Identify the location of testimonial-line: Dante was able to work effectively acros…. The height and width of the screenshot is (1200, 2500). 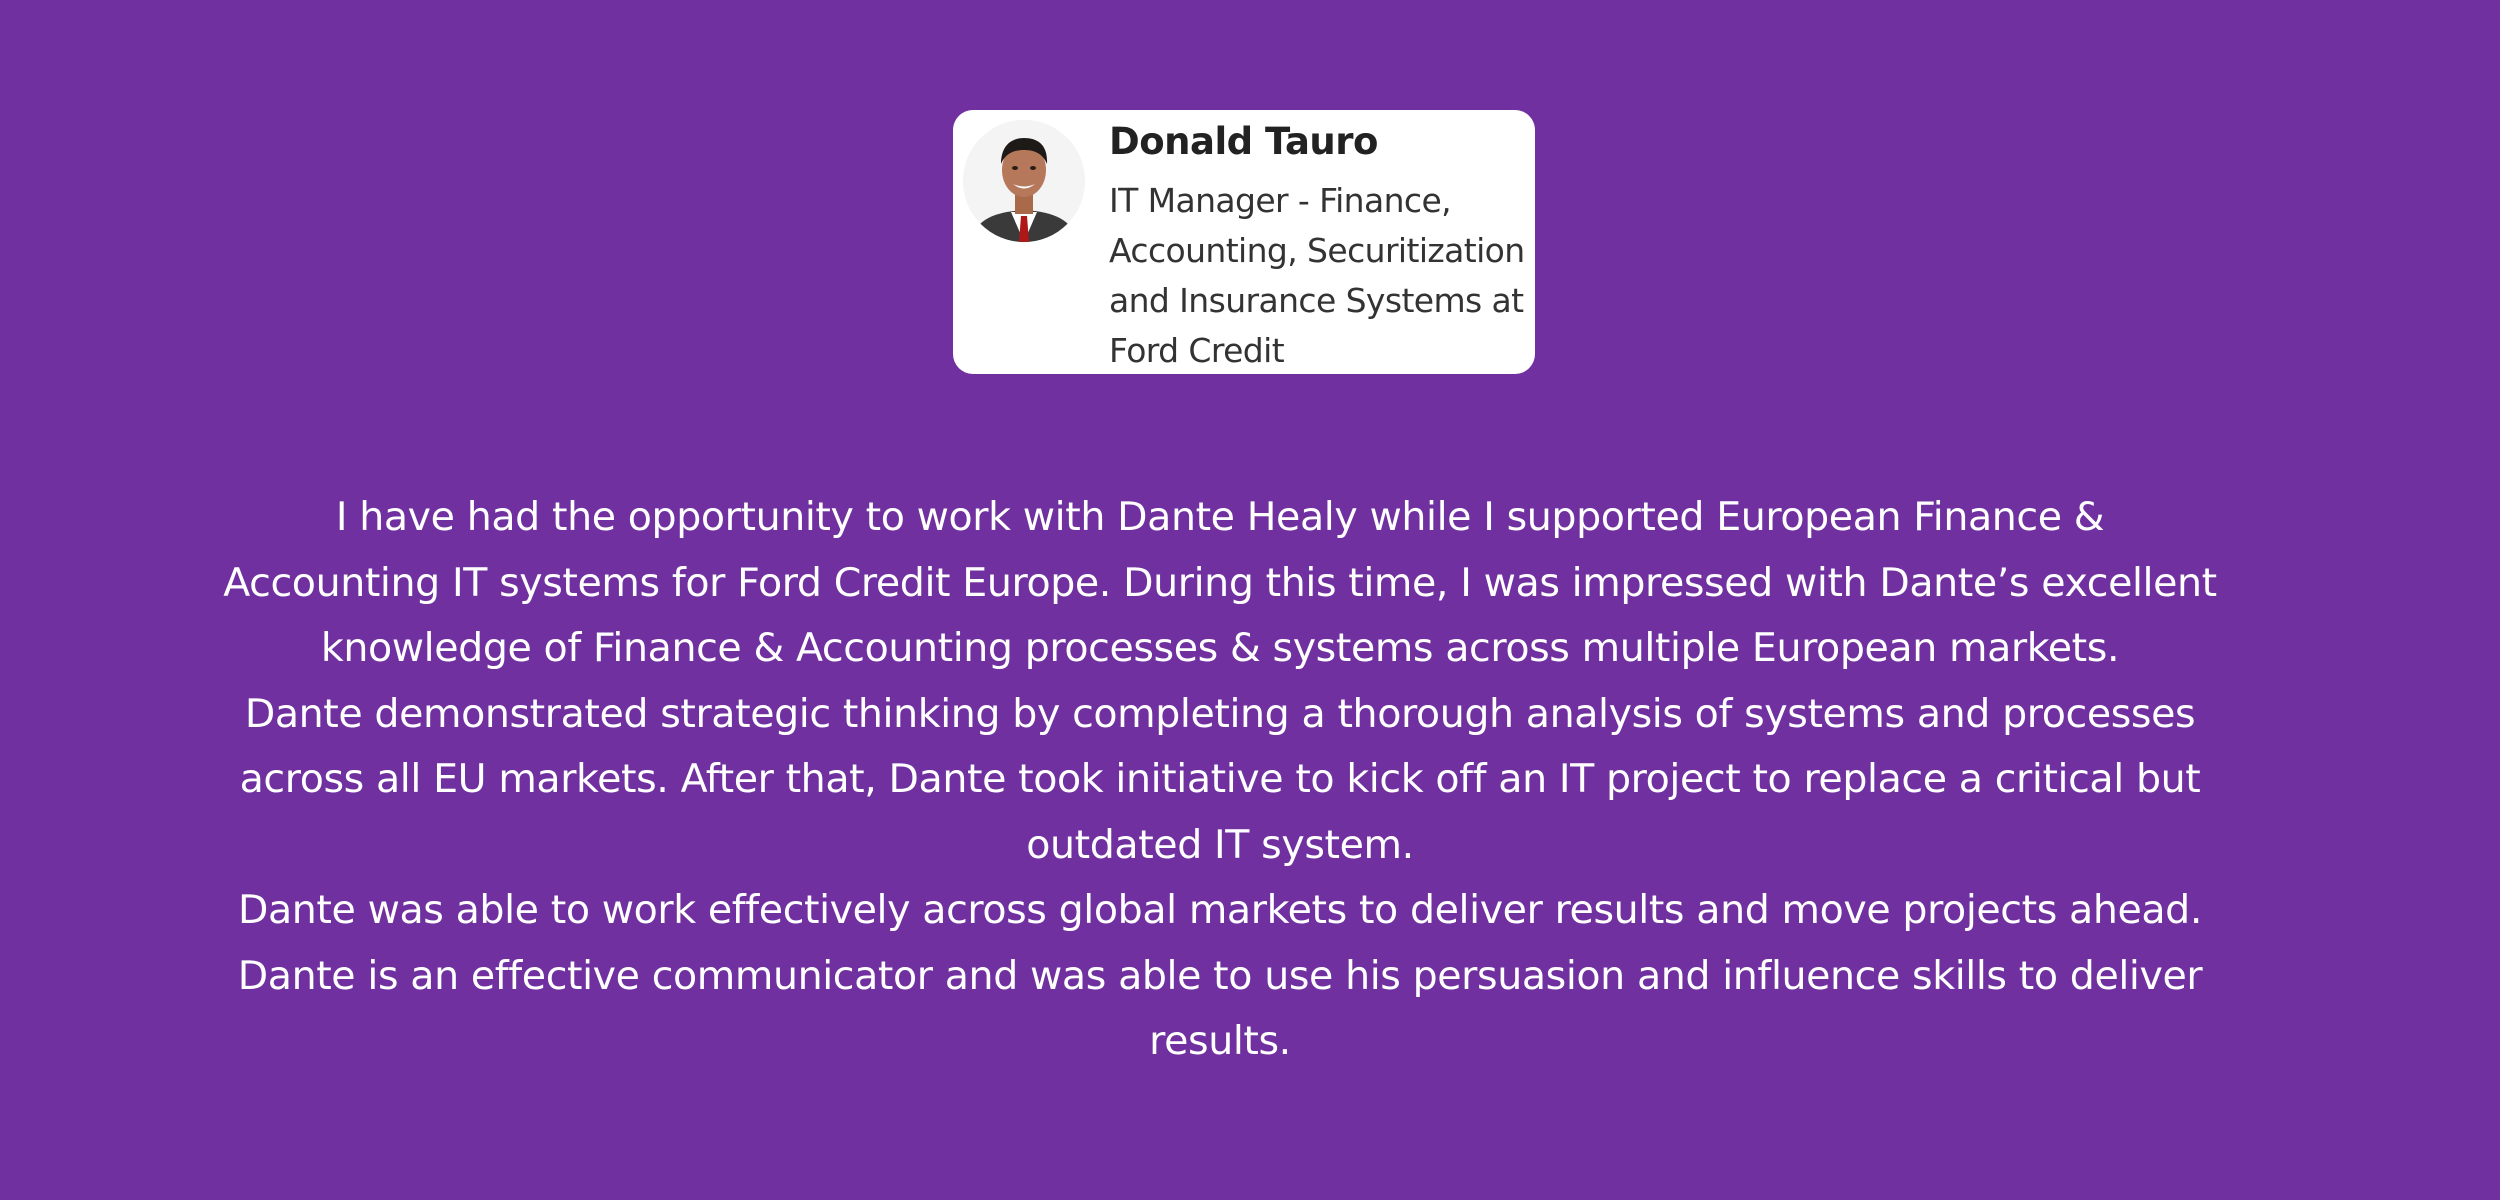
(1220, 910).